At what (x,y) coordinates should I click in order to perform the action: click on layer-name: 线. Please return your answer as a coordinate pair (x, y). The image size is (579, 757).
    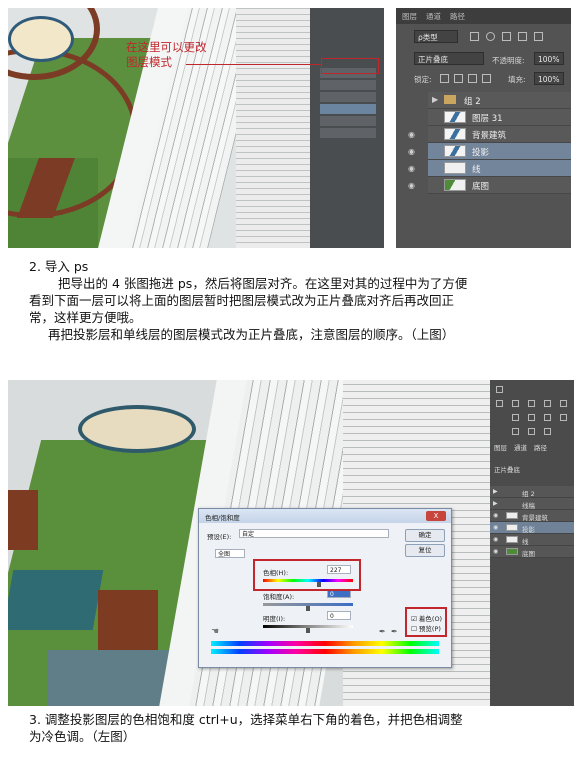
    Looking at the image, I should click on (525, 542).